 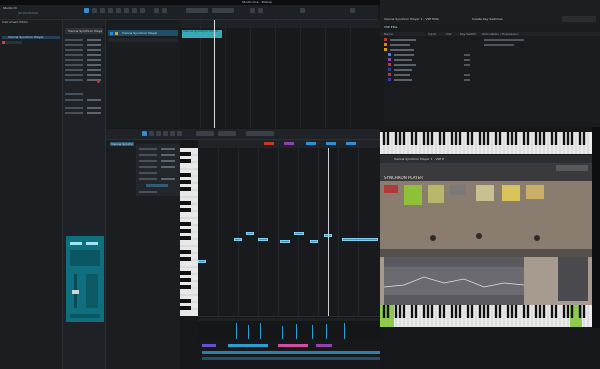 What do you see at coordinates (573, 279) in the screenshot?
I see `mixer-sliders` at bounding box center [573, 279].